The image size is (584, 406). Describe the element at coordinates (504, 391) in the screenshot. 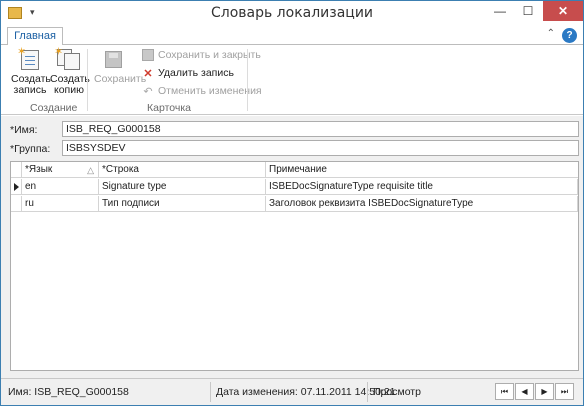

I see `first-record-button: ⏮` at that location.